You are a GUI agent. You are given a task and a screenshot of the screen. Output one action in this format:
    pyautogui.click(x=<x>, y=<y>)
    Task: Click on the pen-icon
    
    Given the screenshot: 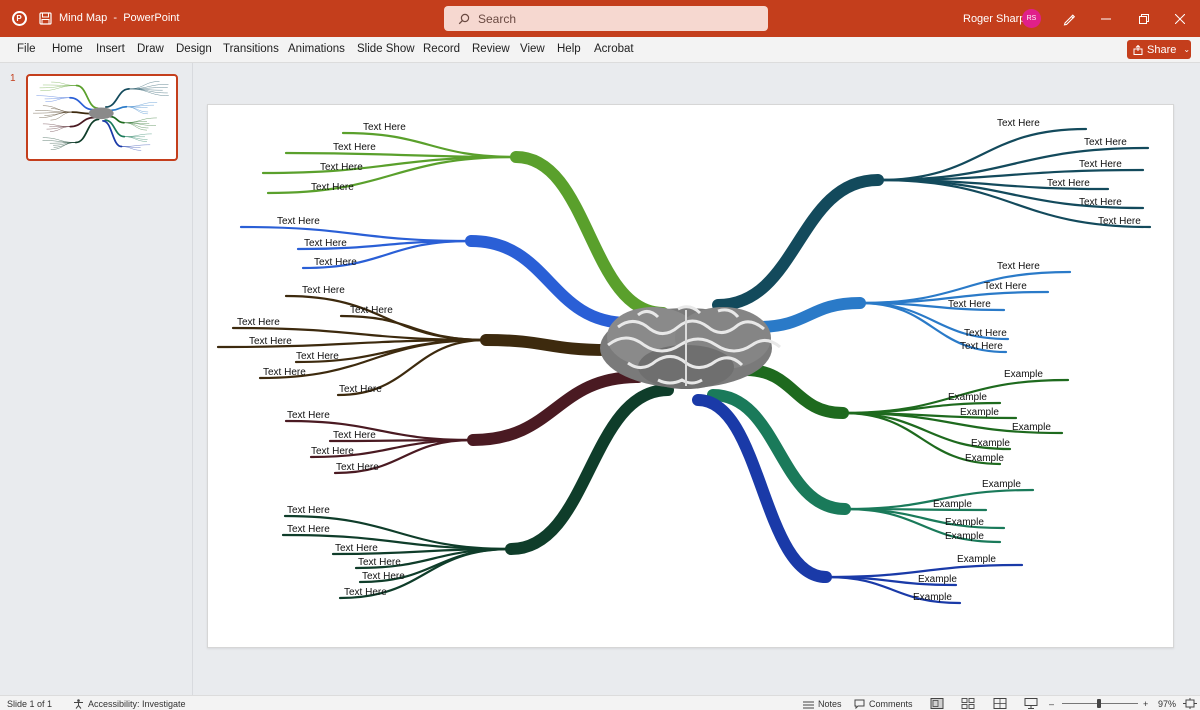 What is the action you would take?
    pyautogui.click(x=1069, y=18)
    